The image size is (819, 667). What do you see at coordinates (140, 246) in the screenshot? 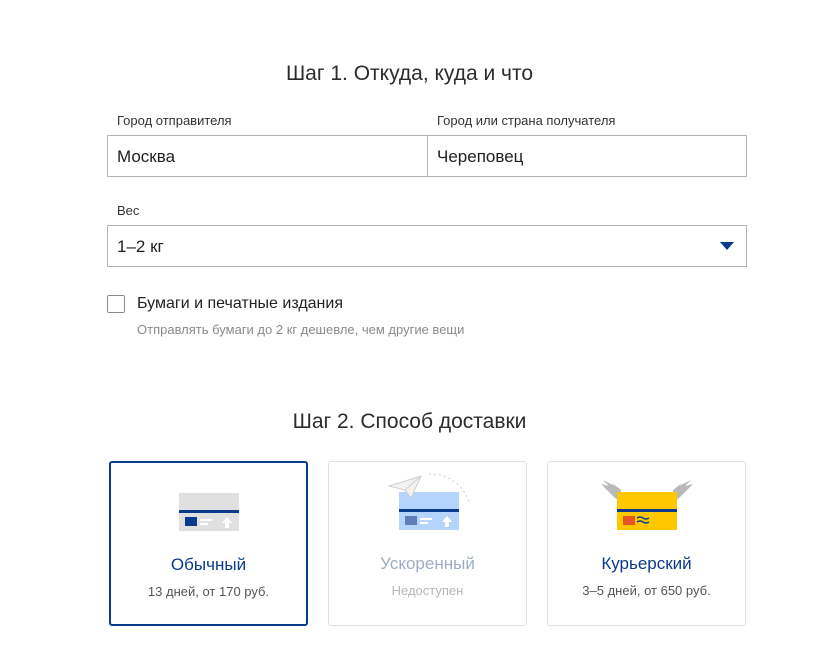
I see `weight-value: 1–2 кг` at bounding box center [140, 246].